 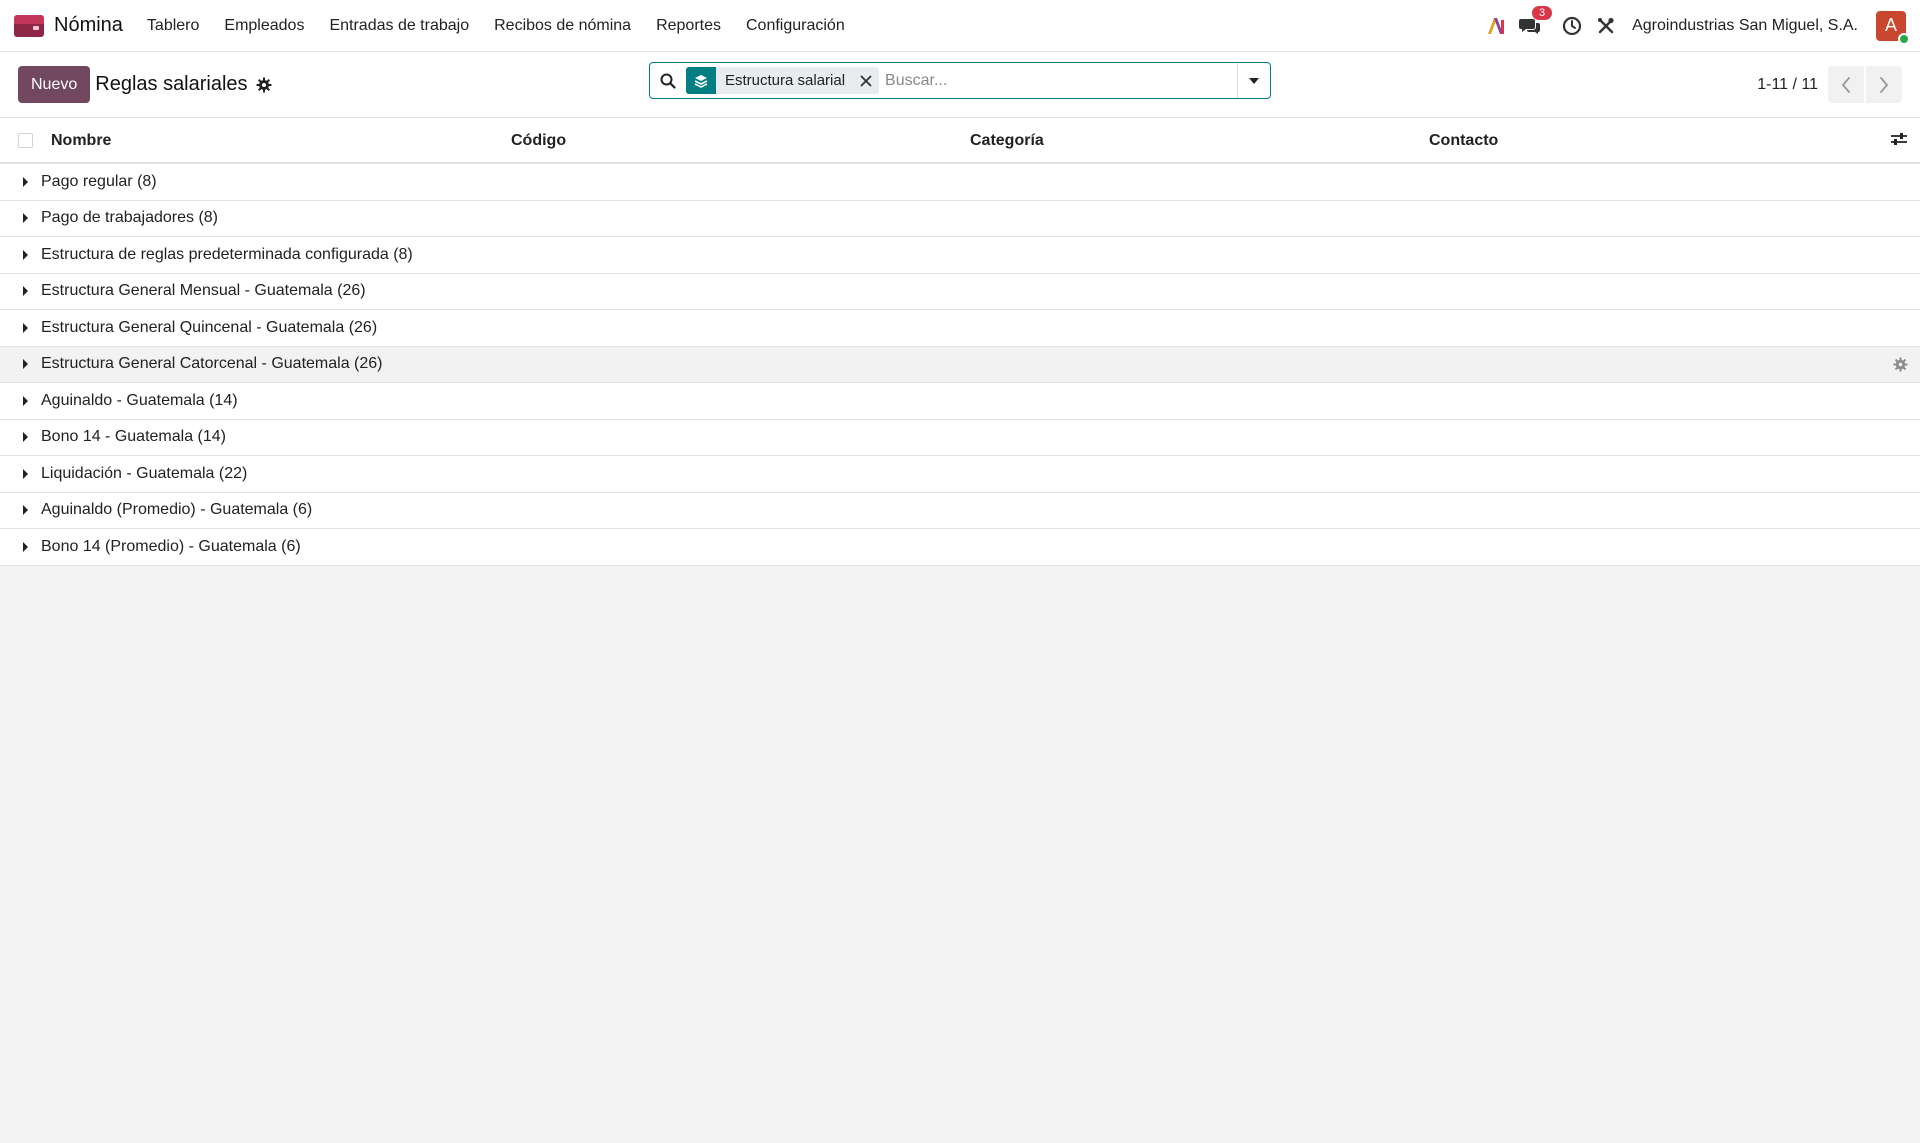 I want to click on list-header: Nombre Código Categoría Contacto, so click(x=960, y=141).